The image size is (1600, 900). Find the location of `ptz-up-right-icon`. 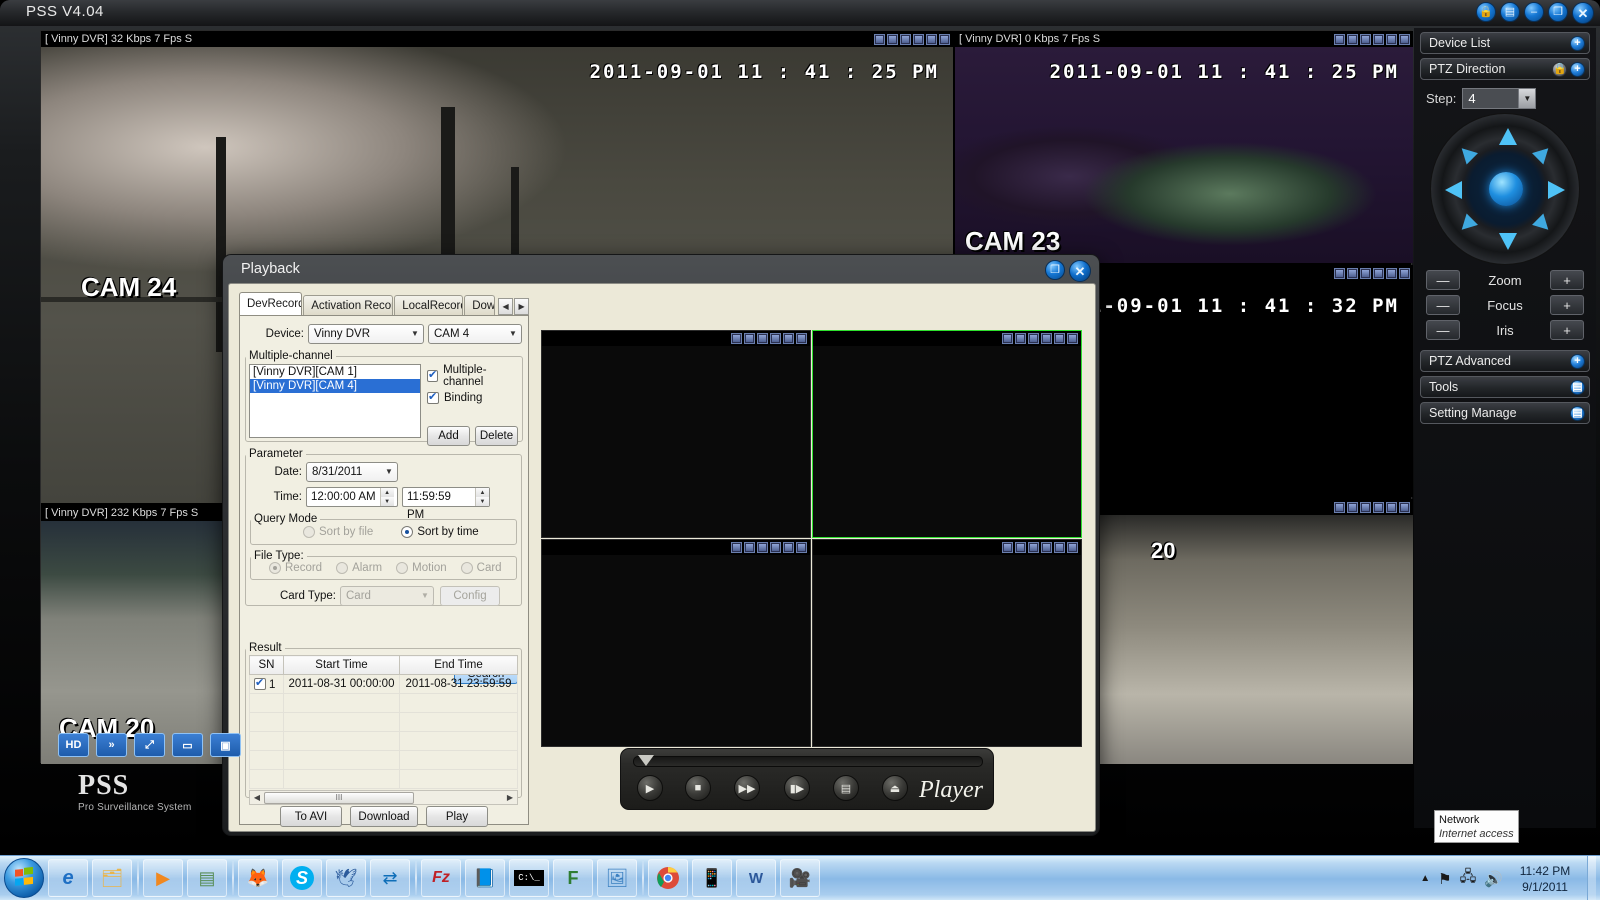

ptz-up-right-icon is located at coordinates (1543, 153).